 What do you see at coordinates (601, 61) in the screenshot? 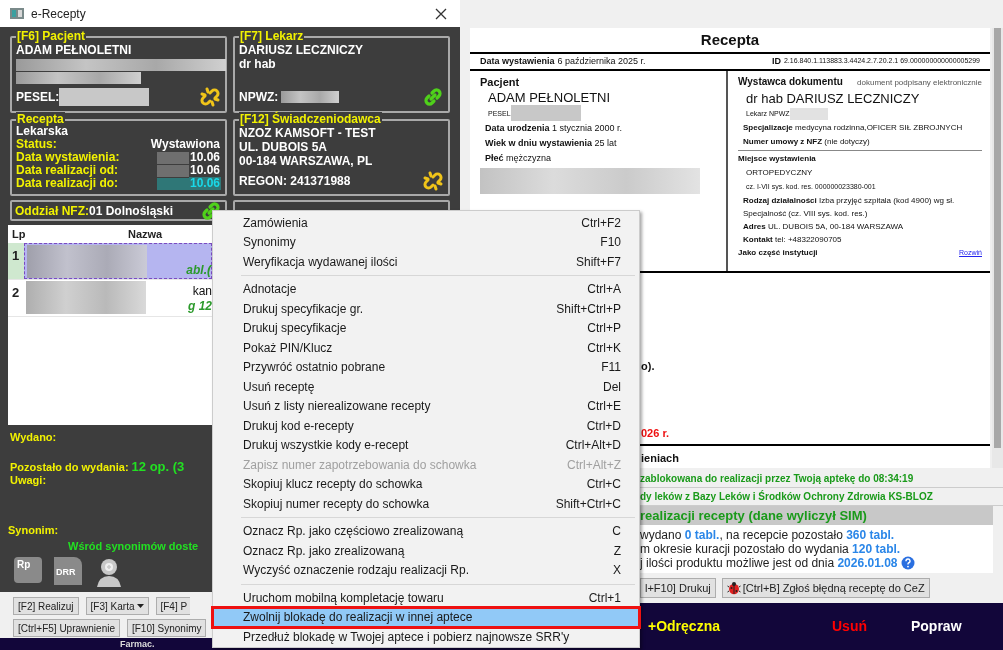
I see `field-value: 6 października 2025 r.` at bounding box center [601, 61].